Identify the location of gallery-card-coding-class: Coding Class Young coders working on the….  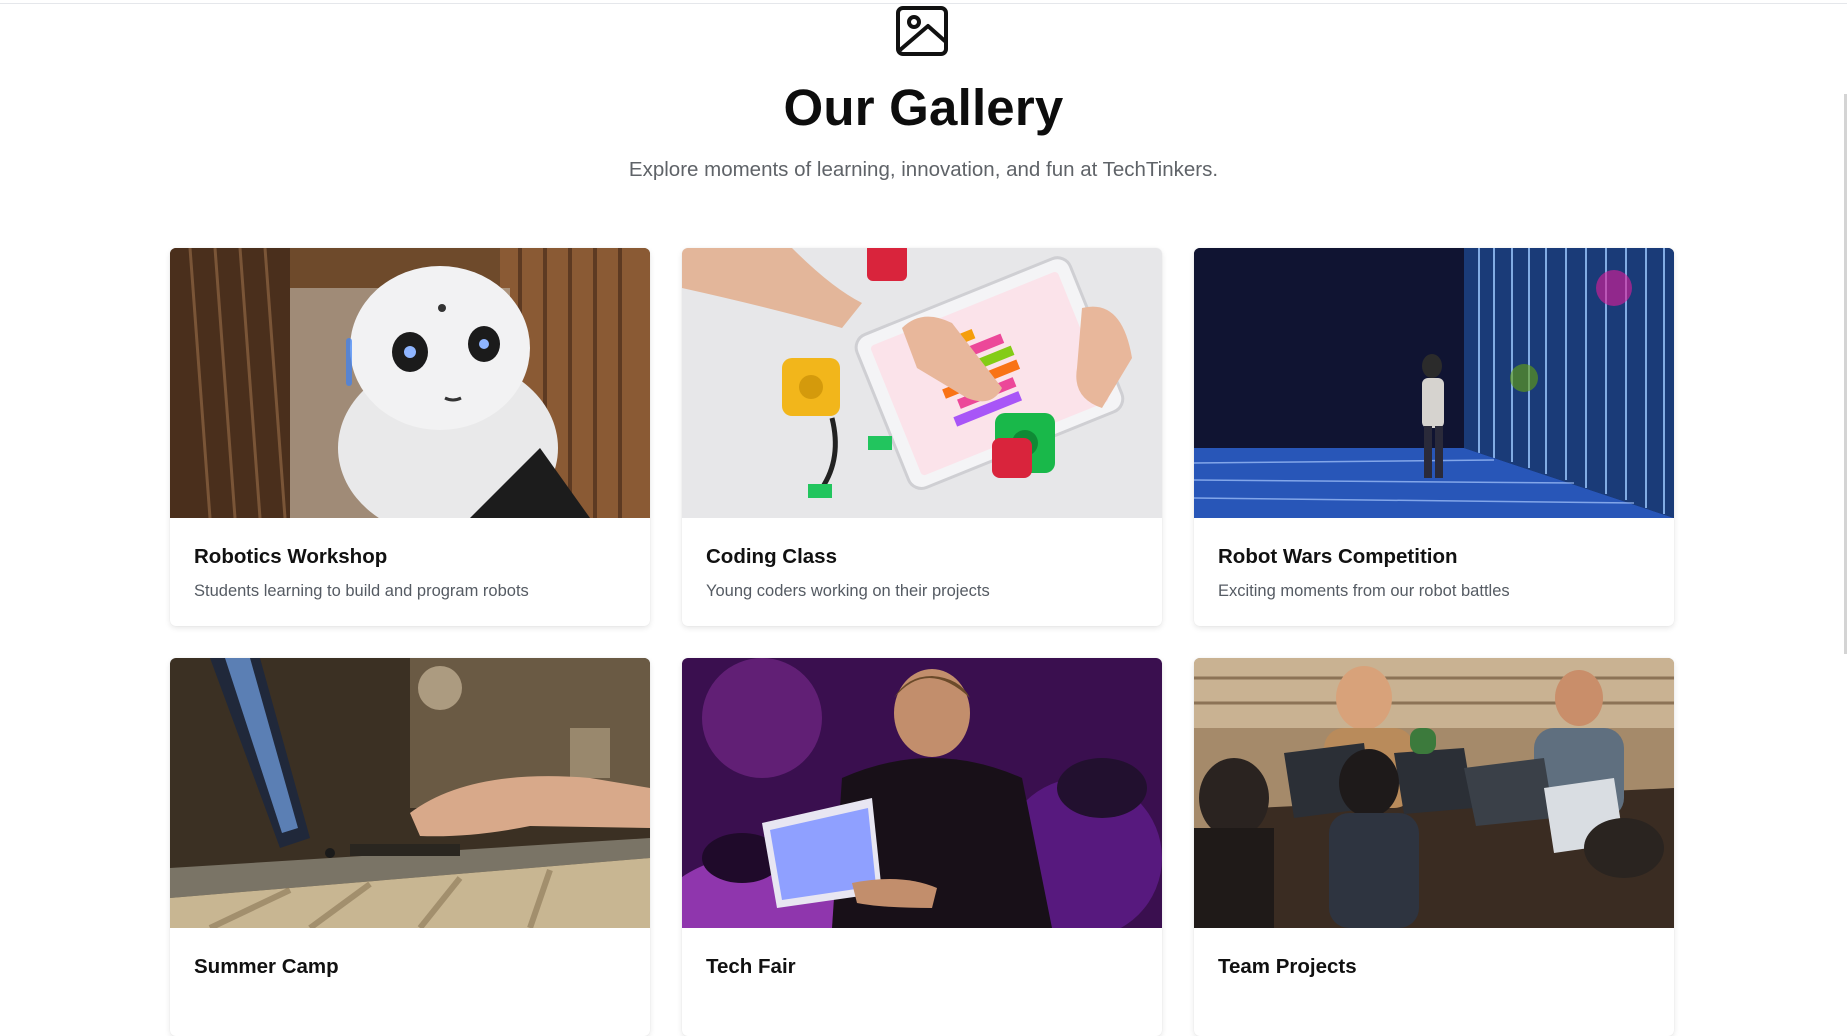
(922, 437).